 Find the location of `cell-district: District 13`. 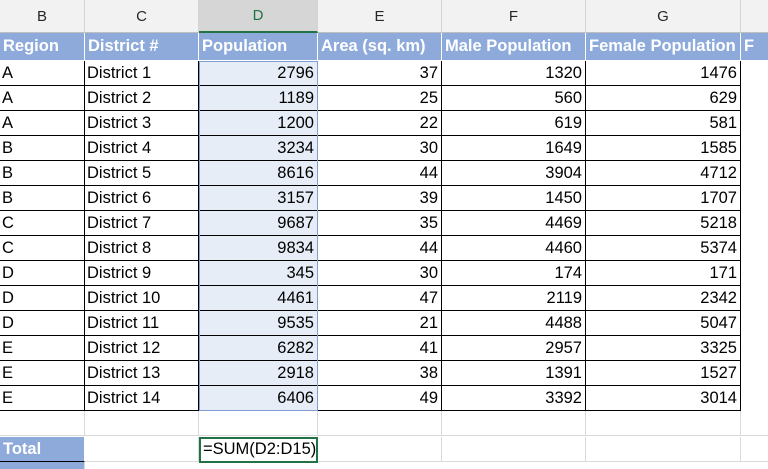

cell-district: District 13 is located at coordinates (142, 373).